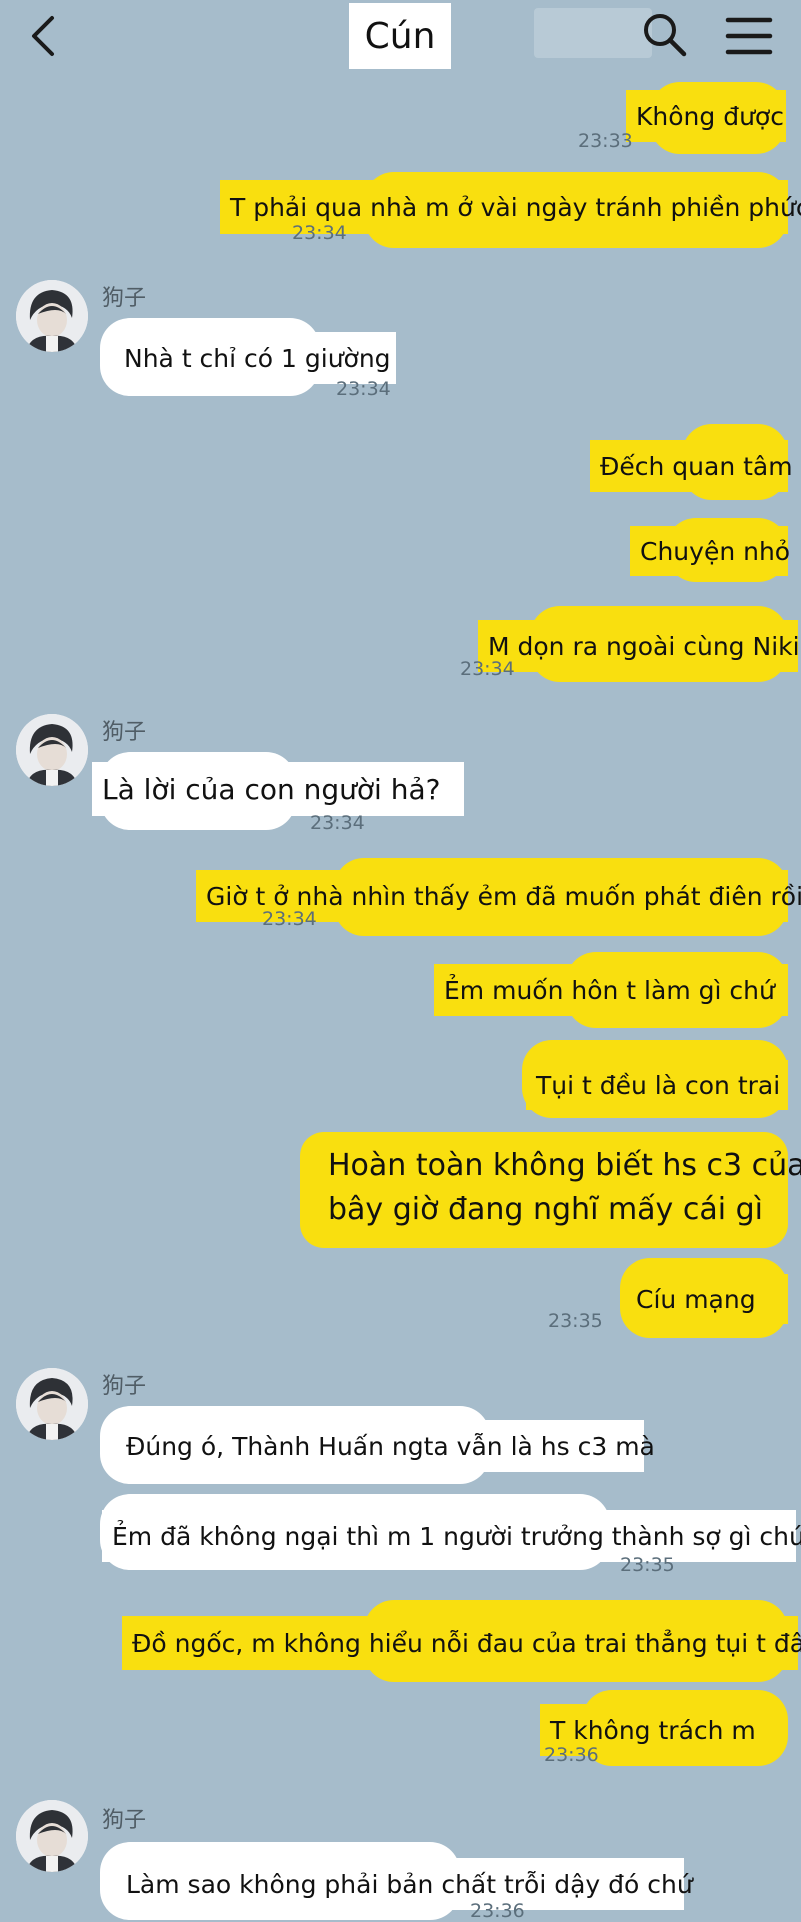  What do you see at coordinates (639, 646) in the screenshot?
I see `message-text: M dọn ra ngoài cùng Niki` at bounding box center [639, 646].